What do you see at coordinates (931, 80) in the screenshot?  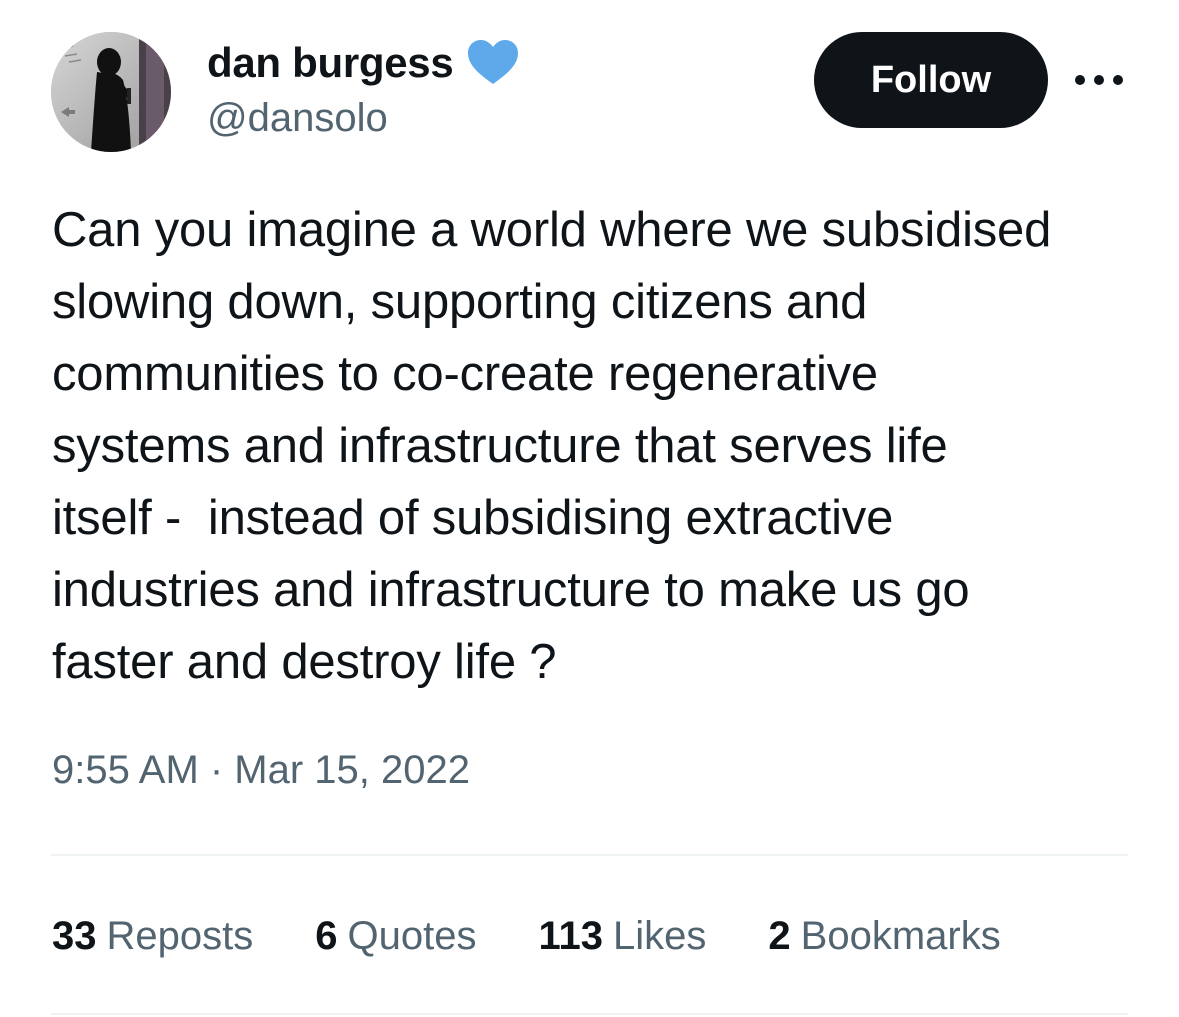 I see `follow-button: Follow` at bounding box center [931, 80].